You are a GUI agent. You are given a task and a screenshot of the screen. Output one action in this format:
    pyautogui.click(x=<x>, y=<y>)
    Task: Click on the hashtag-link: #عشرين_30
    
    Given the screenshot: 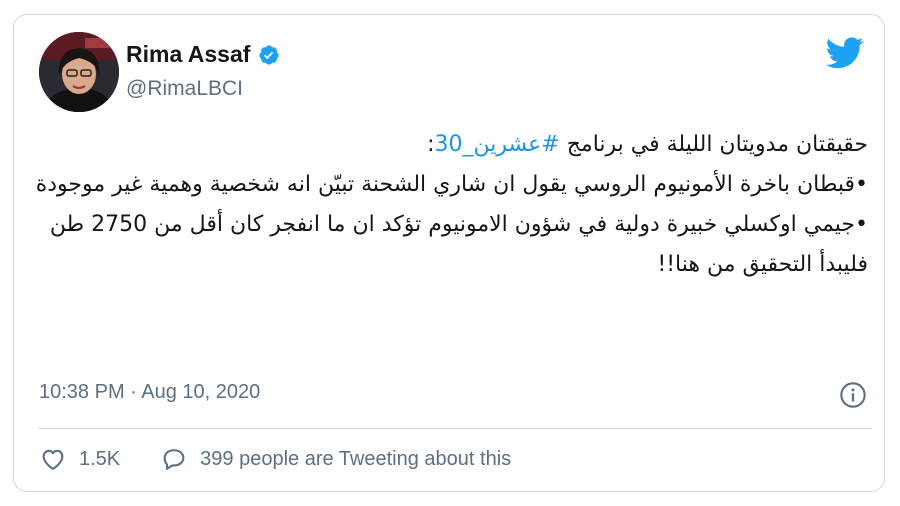 What is the action you would take?
    pyautogui.click(x=497, y=144)
    